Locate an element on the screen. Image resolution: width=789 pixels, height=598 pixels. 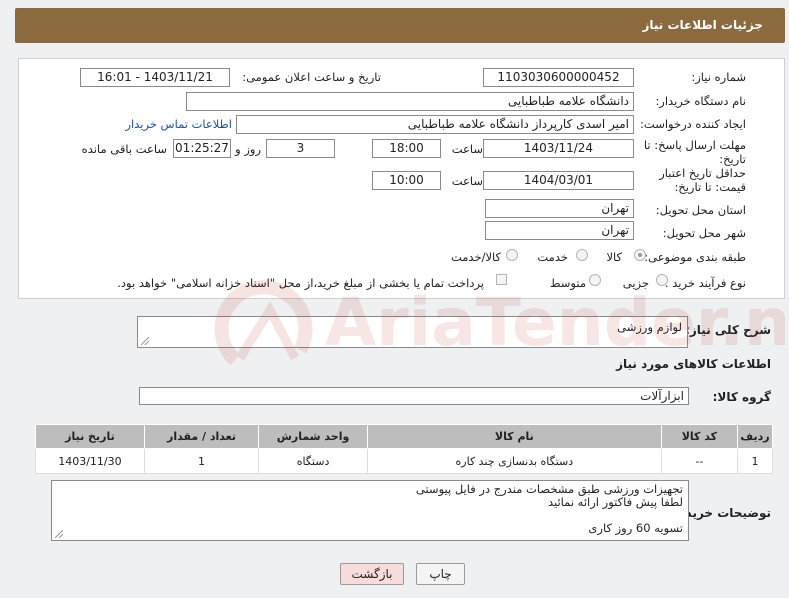
cell-quantity: 1 is located at coordinates (201, 461).